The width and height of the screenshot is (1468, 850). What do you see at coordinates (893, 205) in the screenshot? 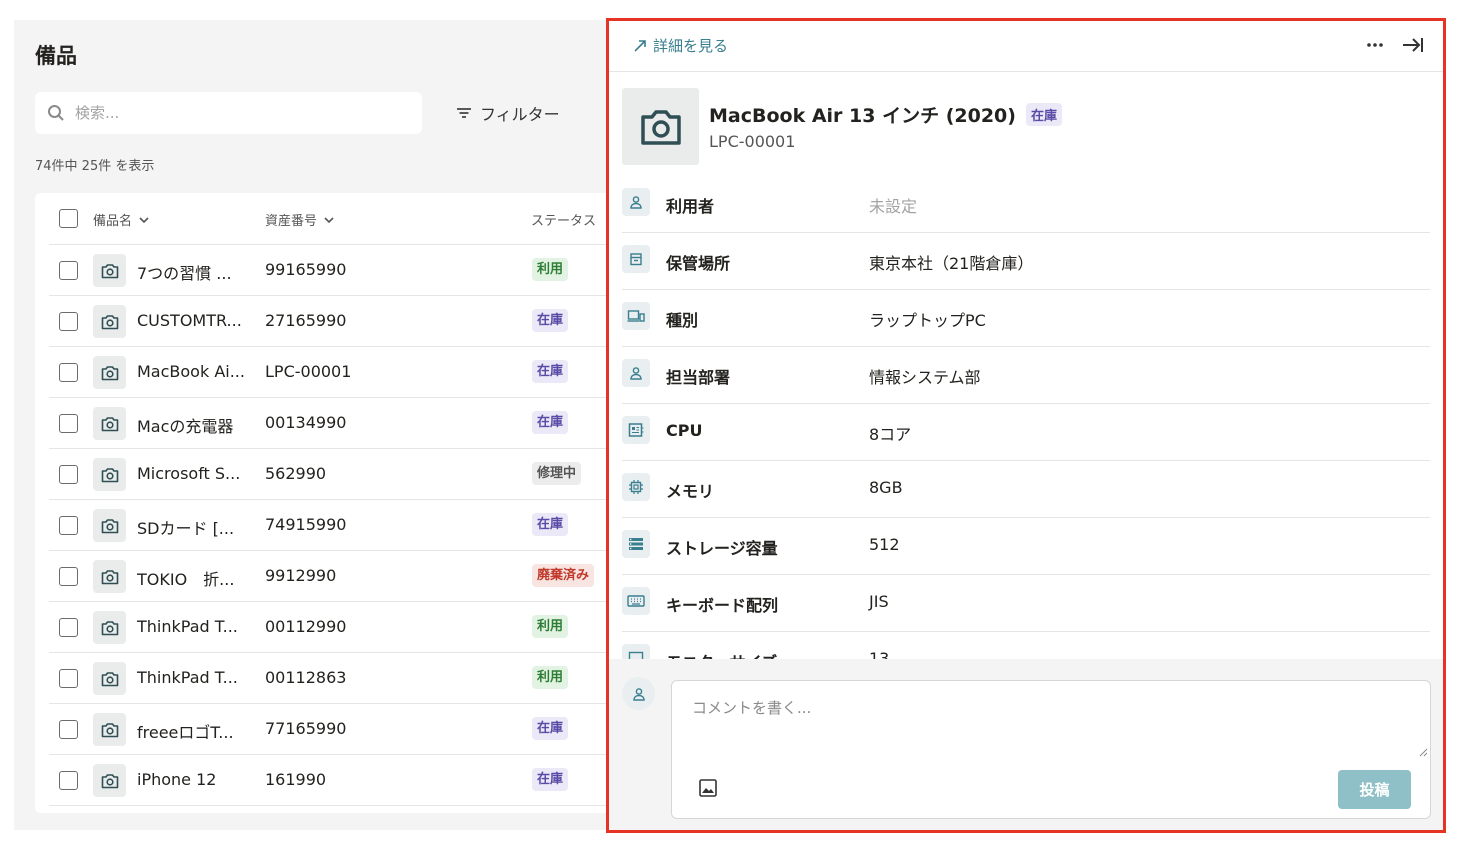
I see `property-value: 未設定` at bounding box center [893, 205].